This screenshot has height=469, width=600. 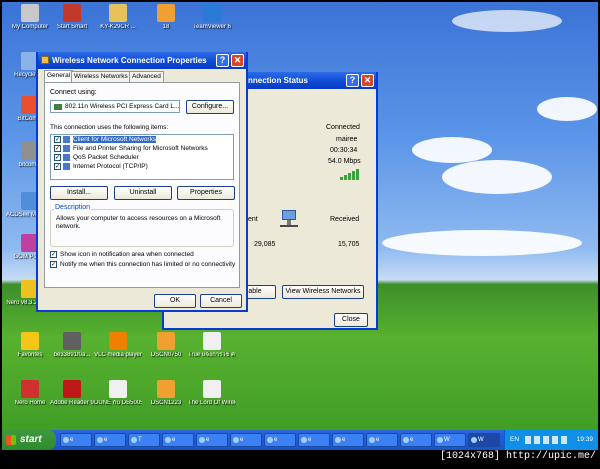 I want to click on taskbar: start e e Te e e e e e e e W W EN 19:39, so click(x=300, y=440).